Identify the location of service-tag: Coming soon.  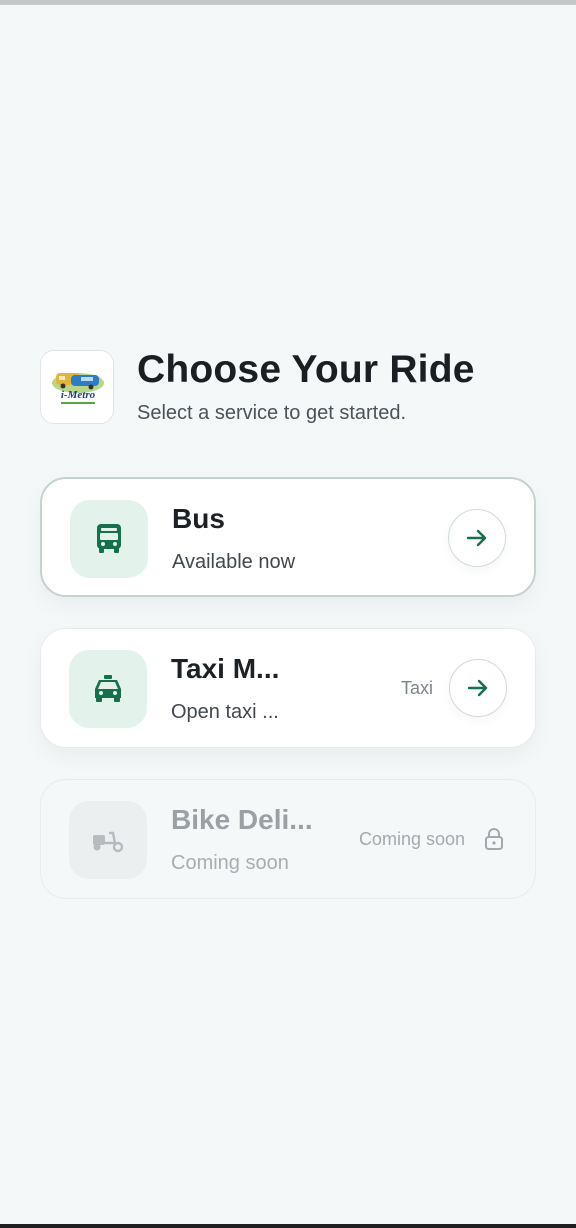
(411, 839).